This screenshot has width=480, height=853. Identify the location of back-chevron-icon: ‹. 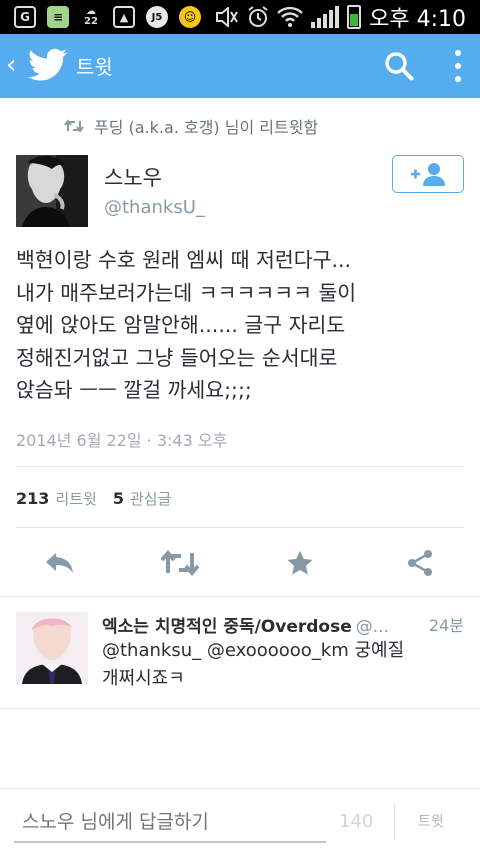
(11, 65).